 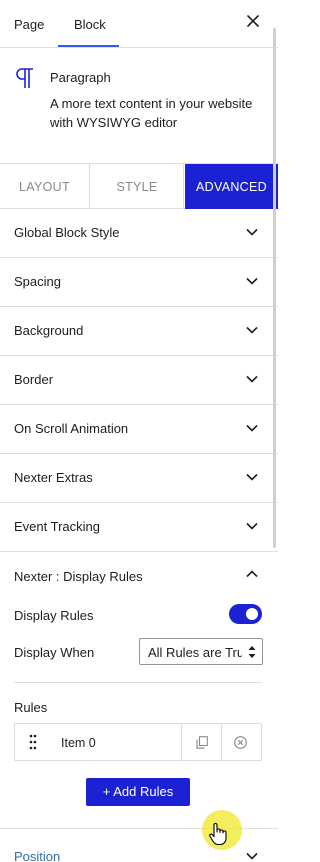 What do you see at coordinates (29, 24) in the screenshot?
I see `tab-page: Page` at bounding box center [29, 24].